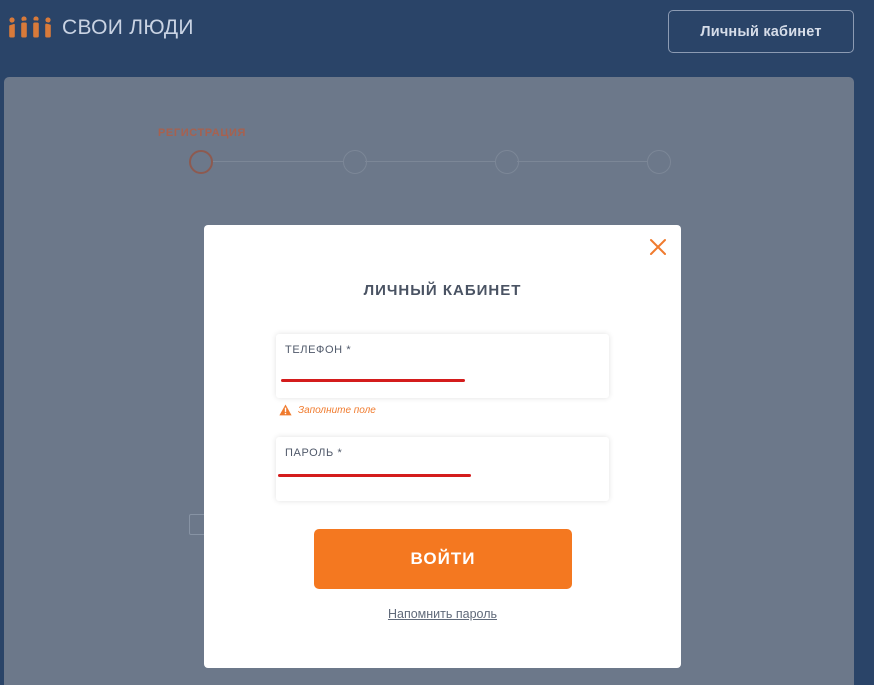  I want to click on phone-input, so click(442, 376).